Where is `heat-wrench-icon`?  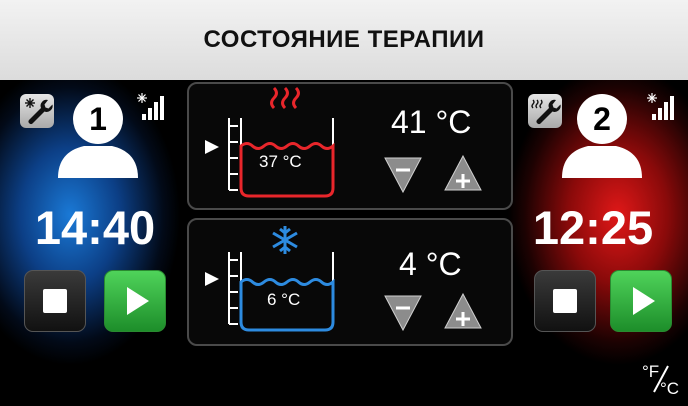 heat-wrench-icon is located at coordinates (545, 111).